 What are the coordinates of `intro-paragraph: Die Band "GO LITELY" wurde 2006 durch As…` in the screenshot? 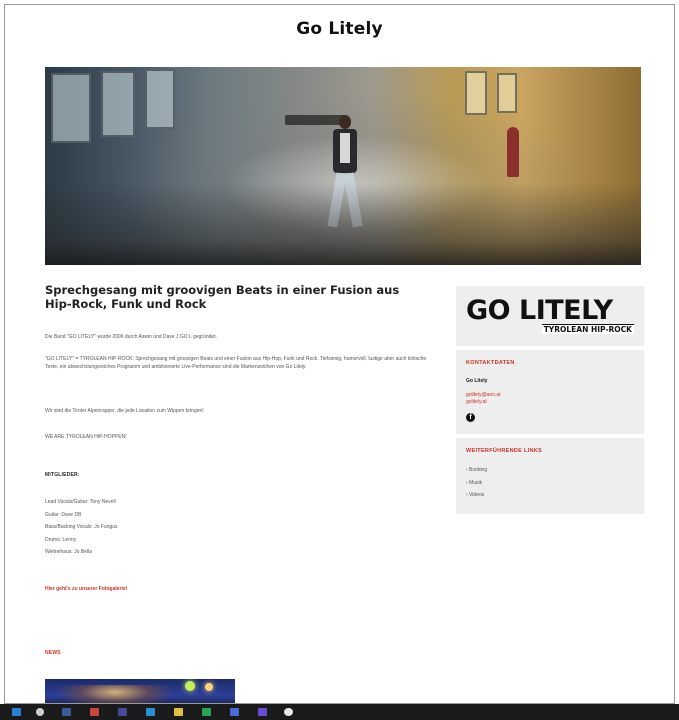 It's located at (131, 337).